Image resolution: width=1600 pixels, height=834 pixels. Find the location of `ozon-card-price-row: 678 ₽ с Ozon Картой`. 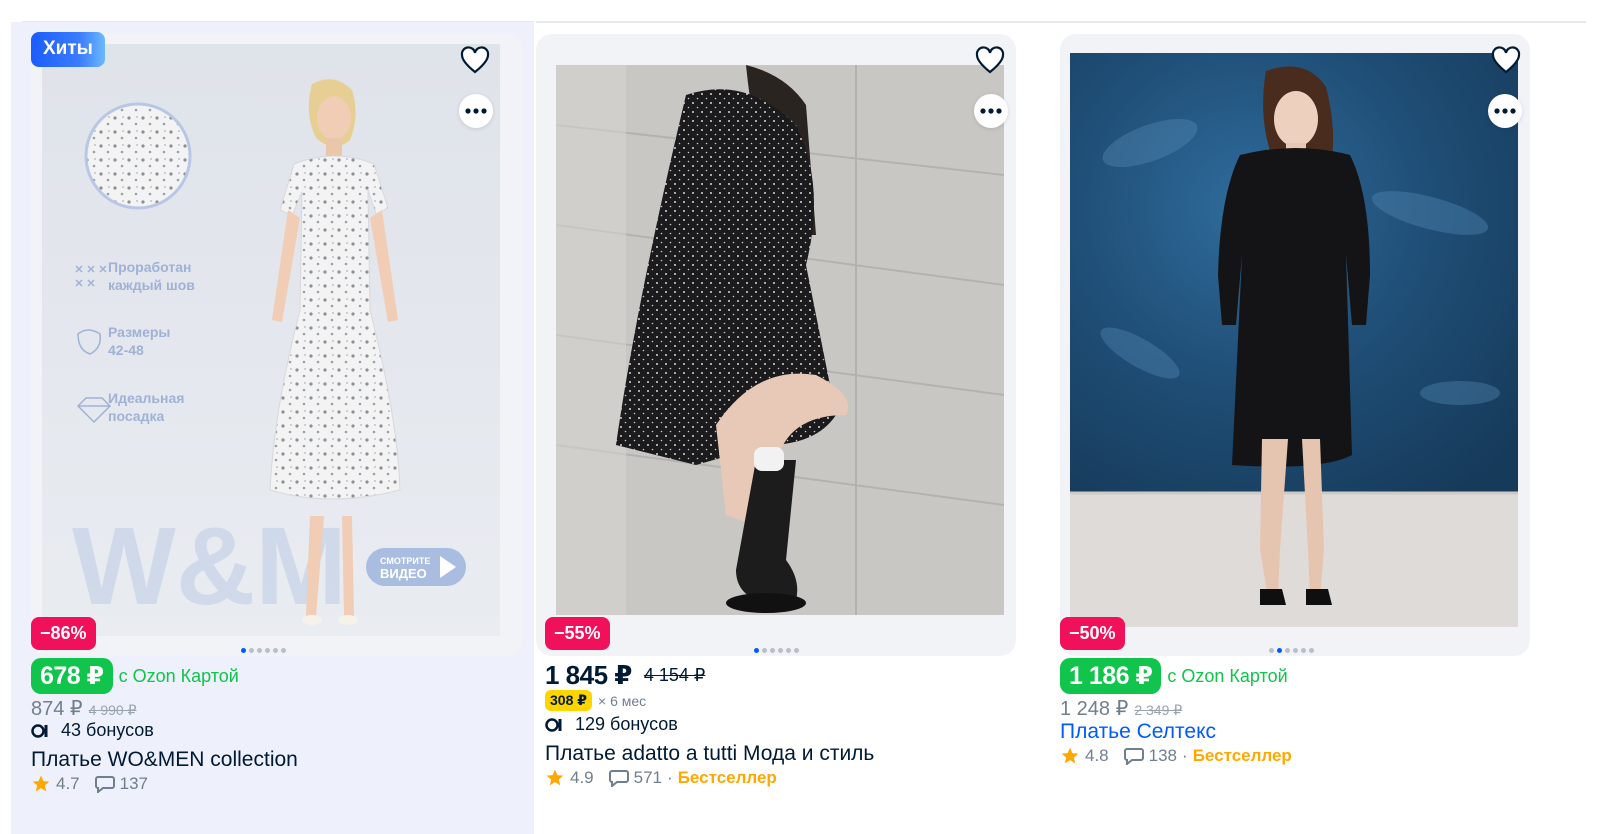

ozon-card-price-row: 678 ₽ с Ozon Картой is located at coordinates (135, 676).